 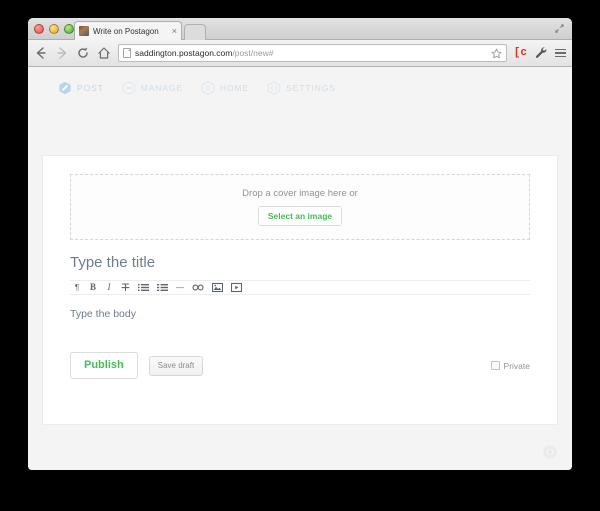 I want to click on browser-toolbar: saddington.postagon.com/post/new# [c, so click(x=300, y=53).